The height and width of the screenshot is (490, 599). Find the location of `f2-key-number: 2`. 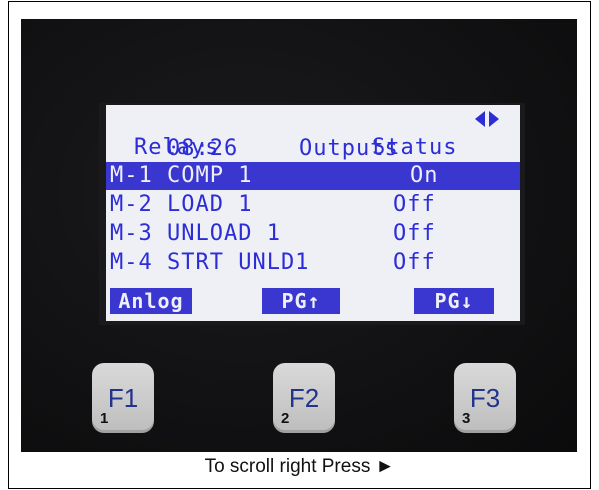

f2-key-number: 2 is located at coordinates (285, 418).